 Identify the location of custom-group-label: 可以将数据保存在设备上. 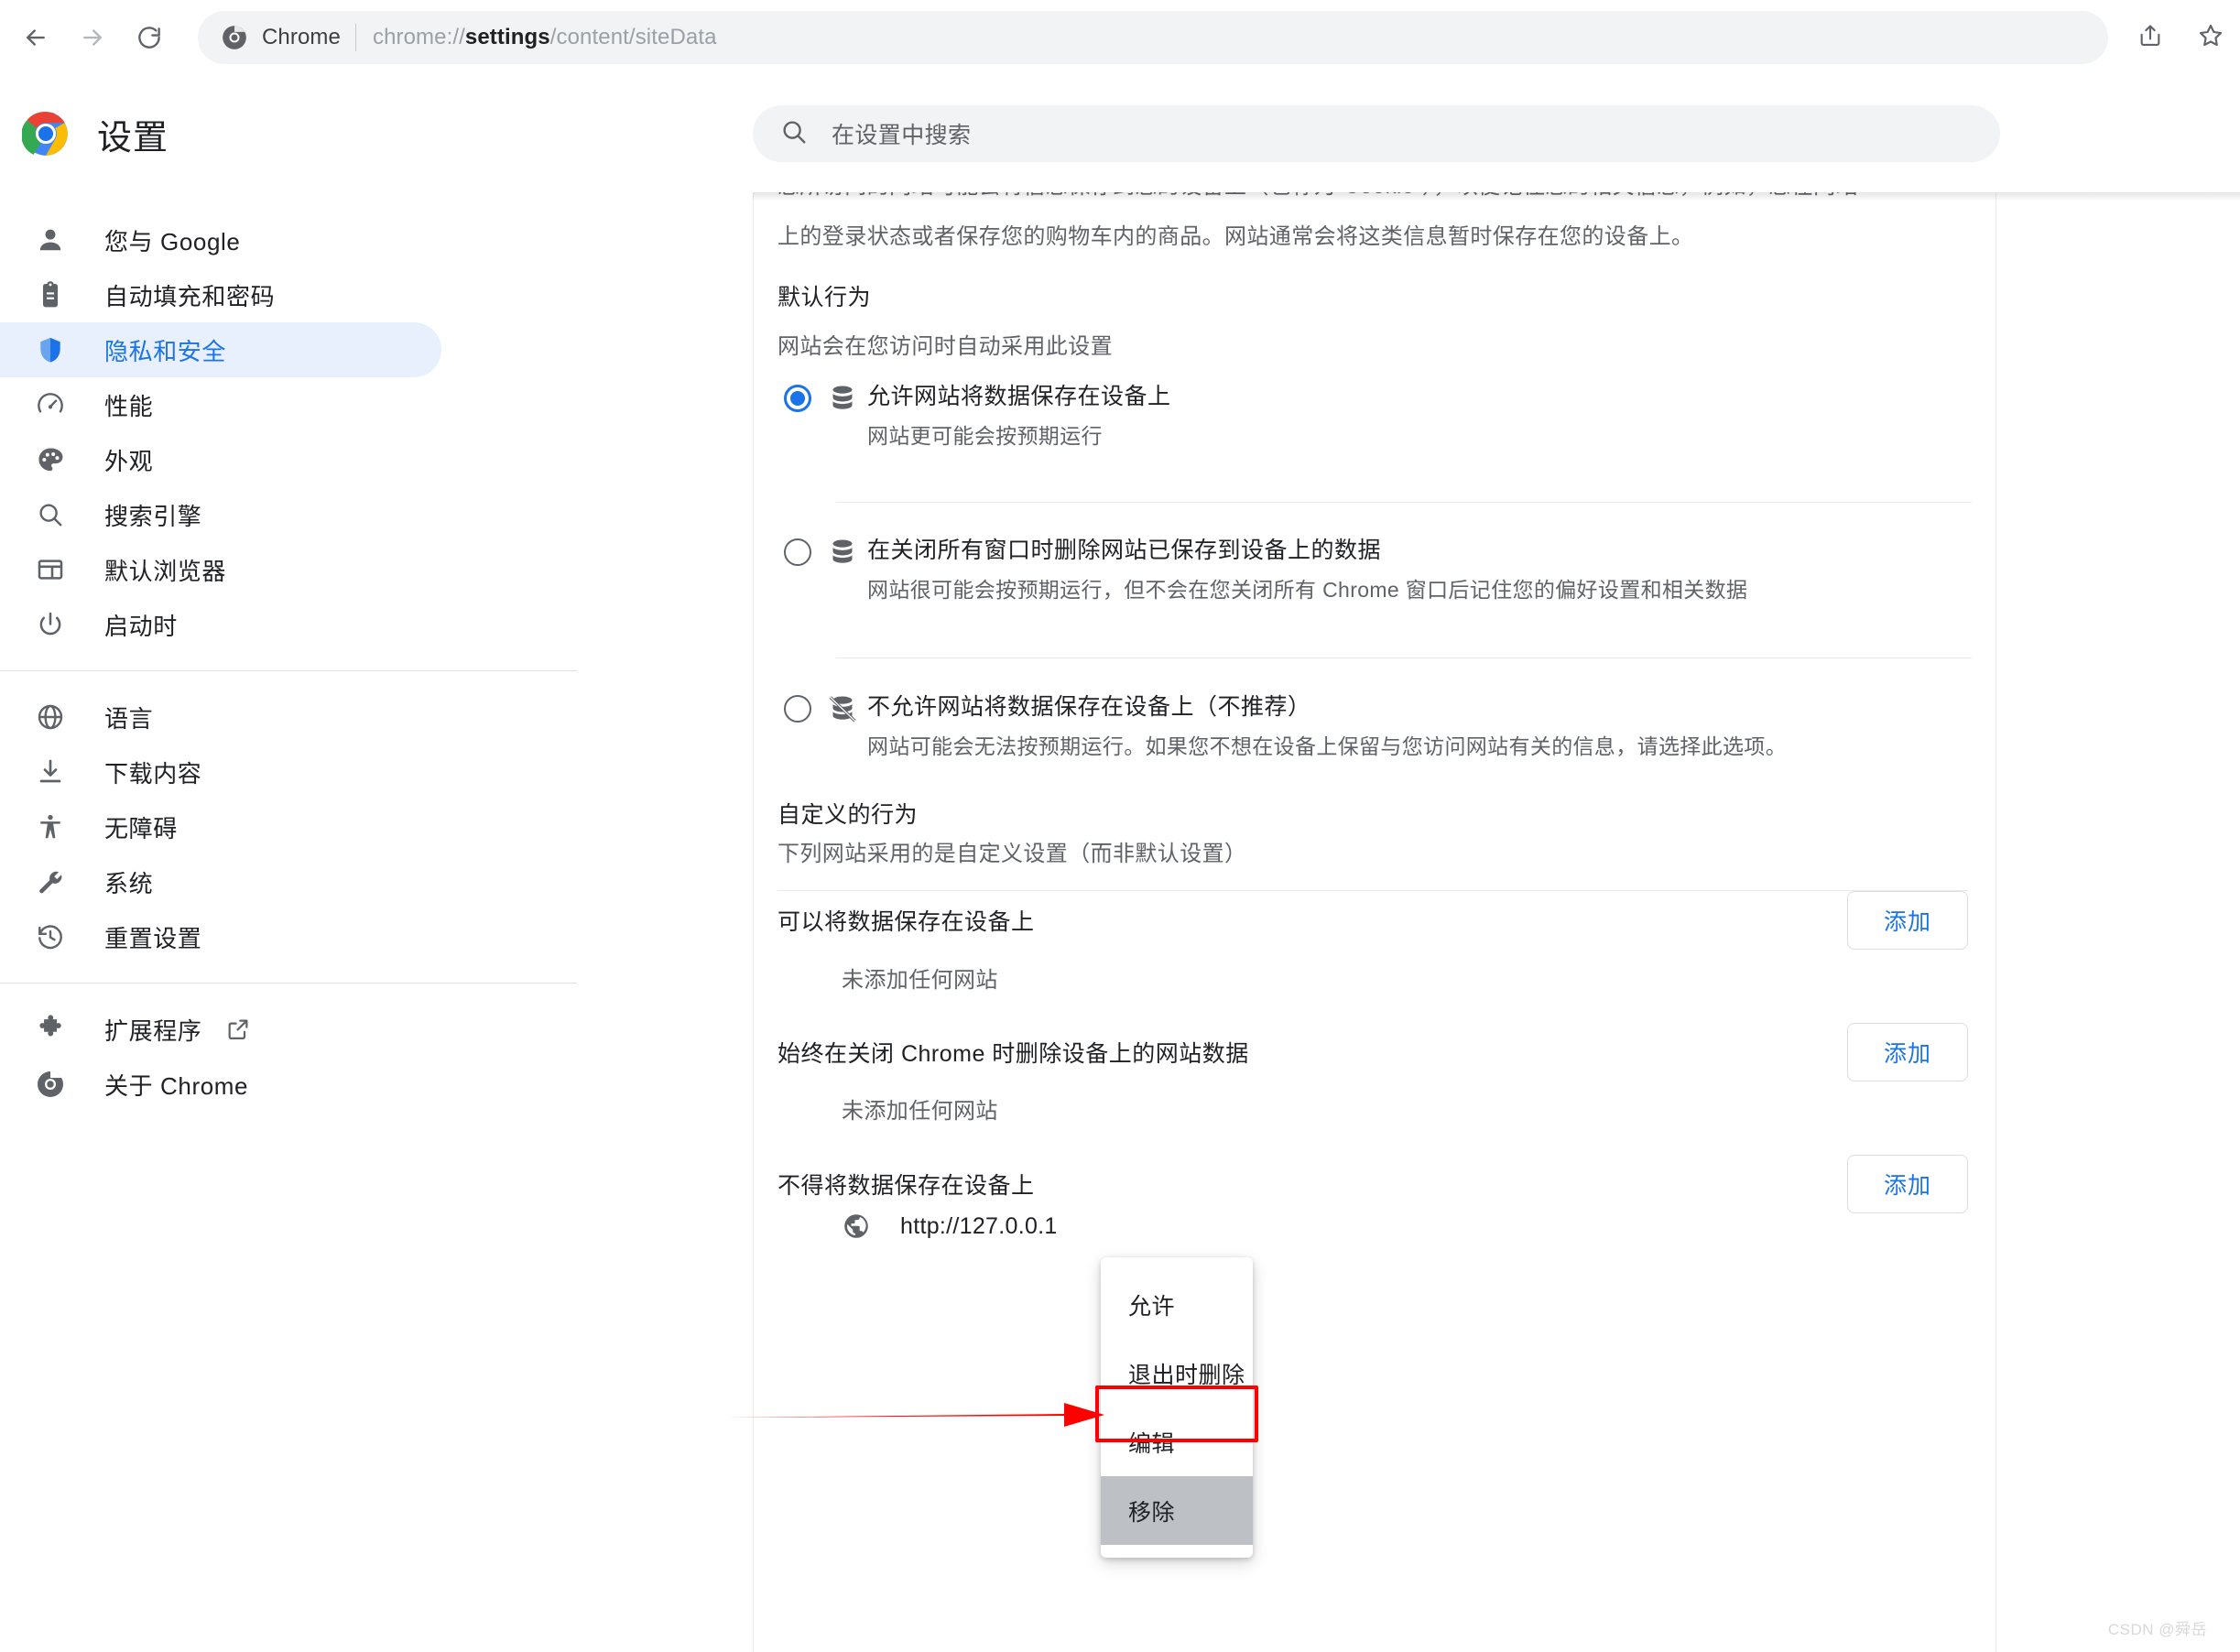
(906, 922).